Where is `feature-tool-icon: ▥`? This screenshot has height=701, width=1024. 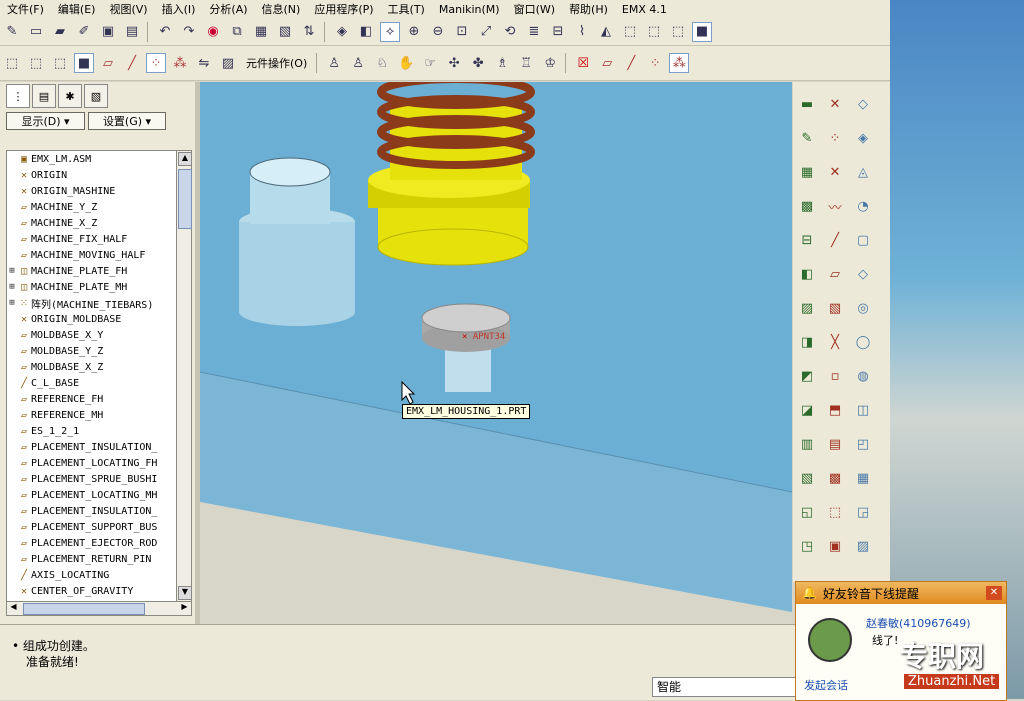 feature-tool-icon: ▥ is located at coordinates (807, 444).